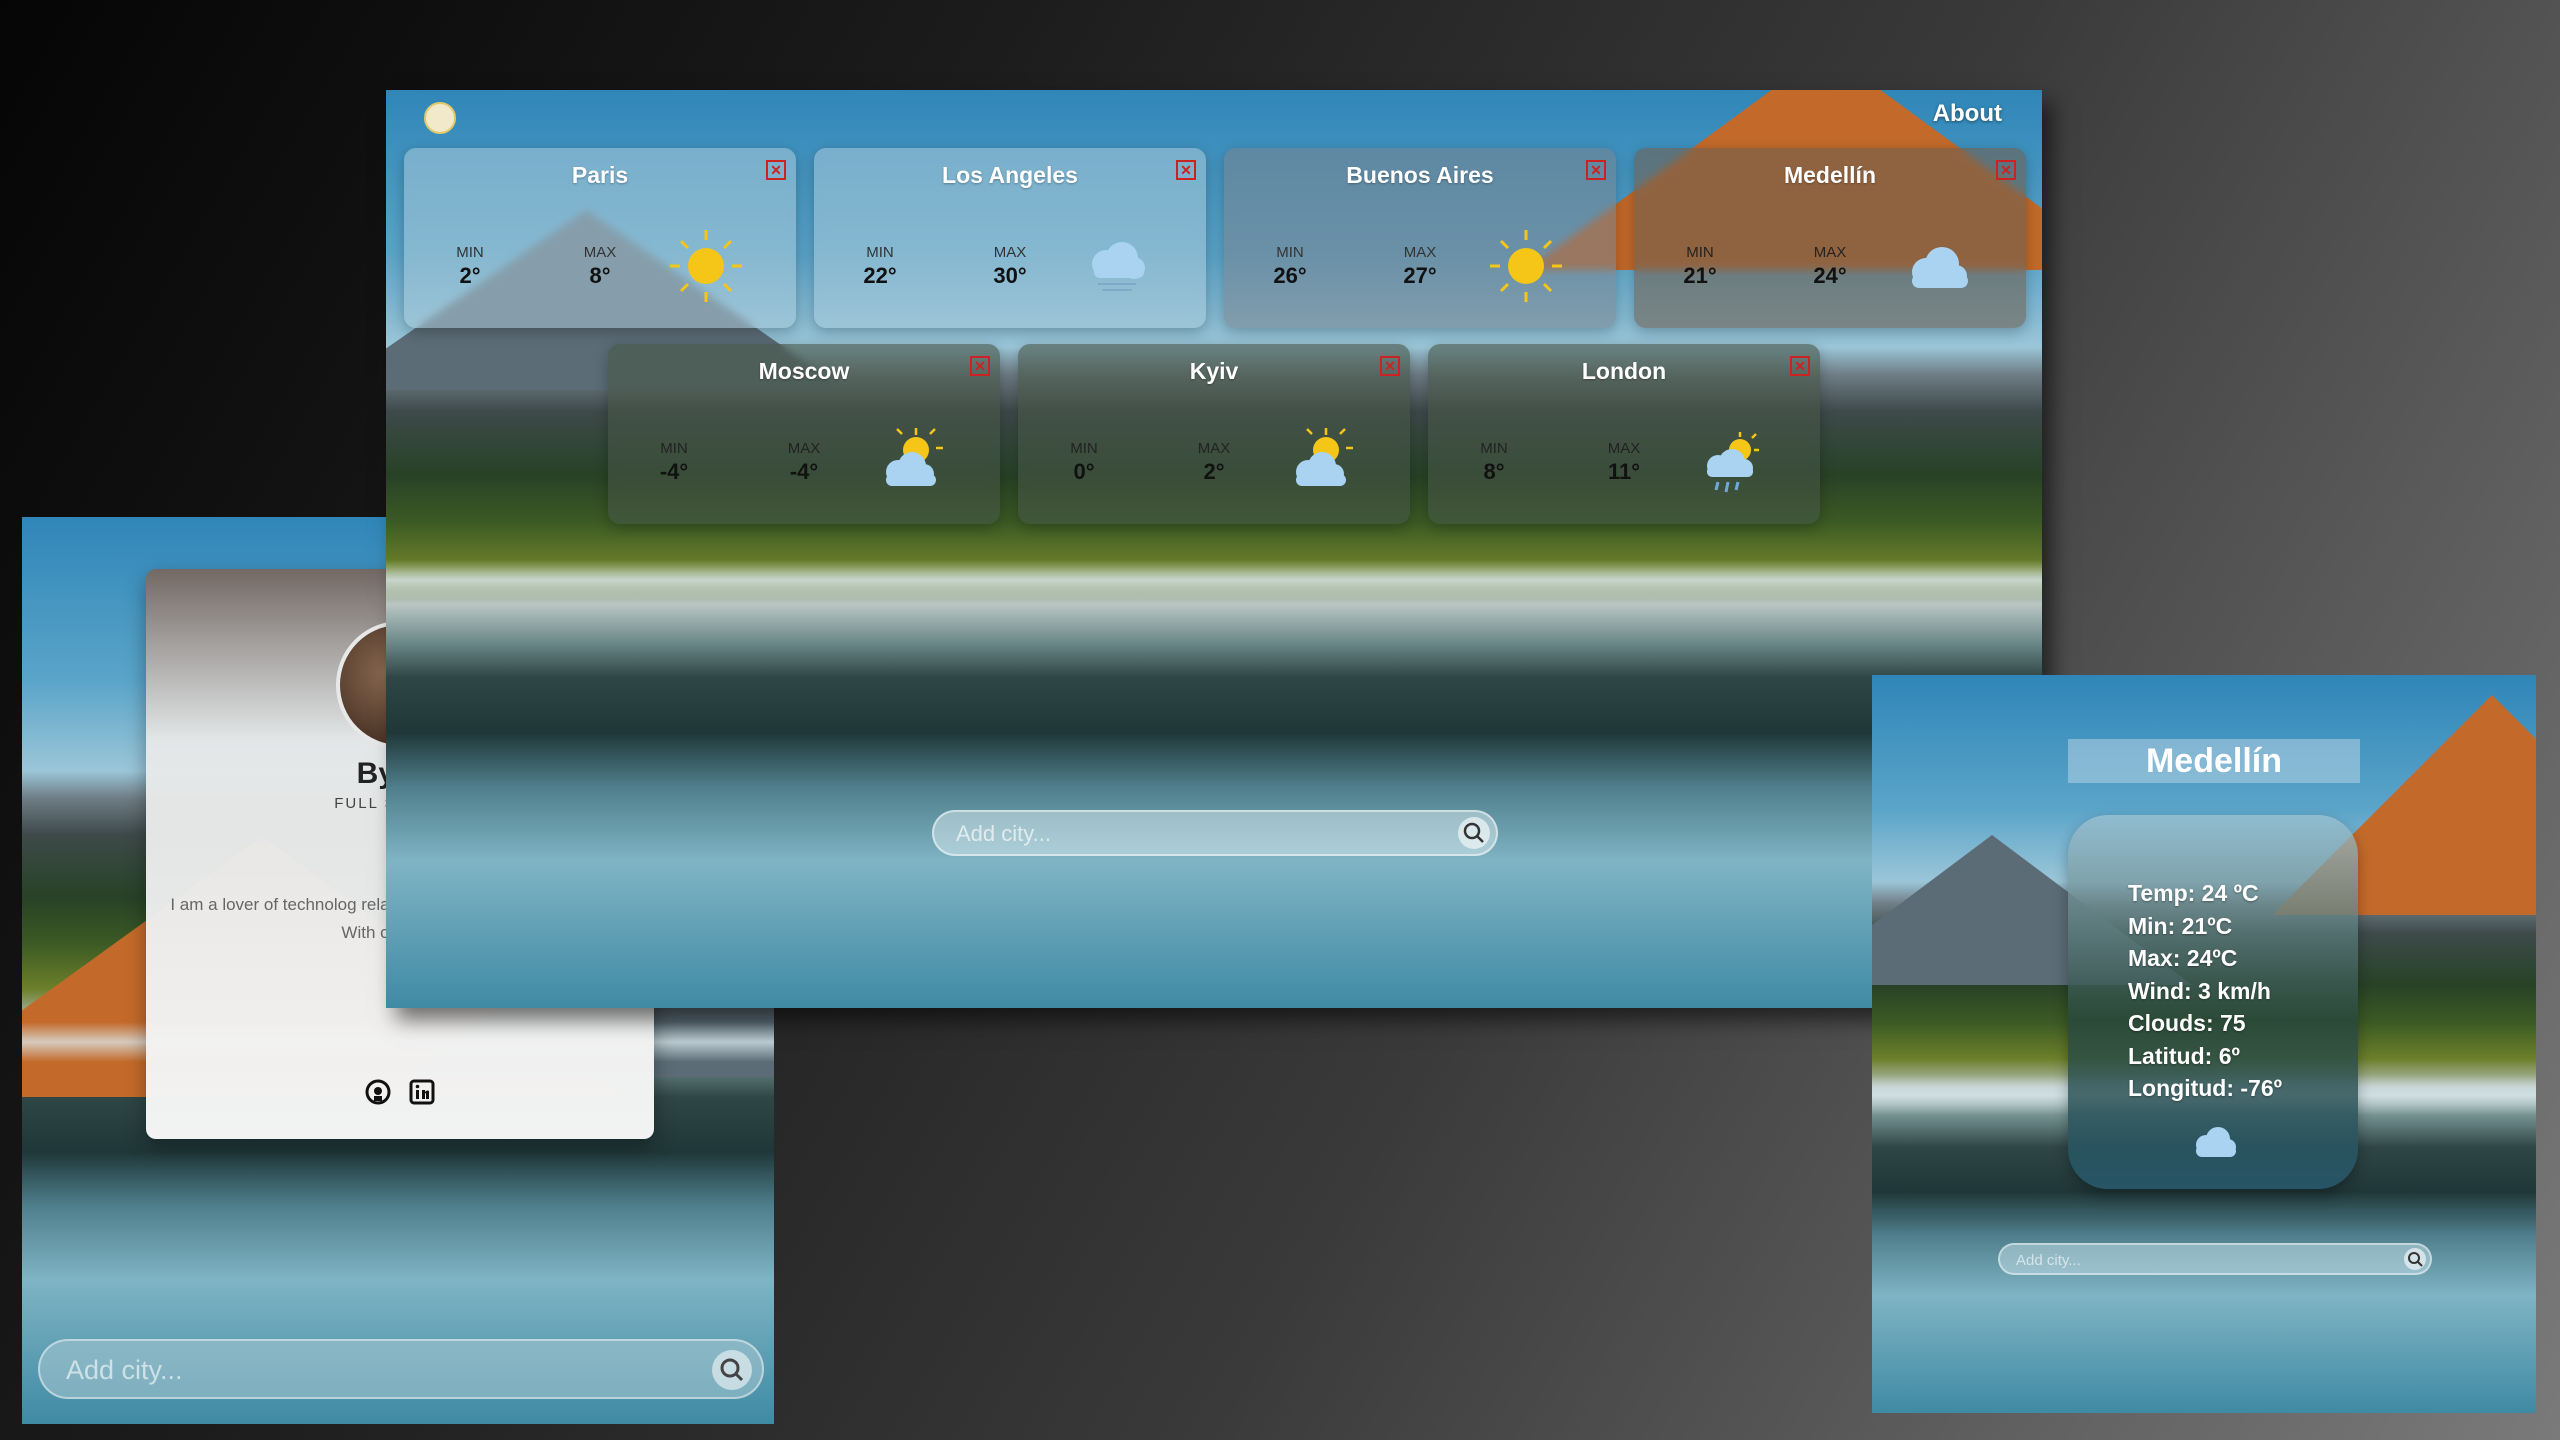 This screenshot has width=2560, height=1440. Describe the element at coordinates (1420, 238) in the screenshot. I see `city-card: Buenos Aires ✕ MIN 26° MAX 27°` at that location.